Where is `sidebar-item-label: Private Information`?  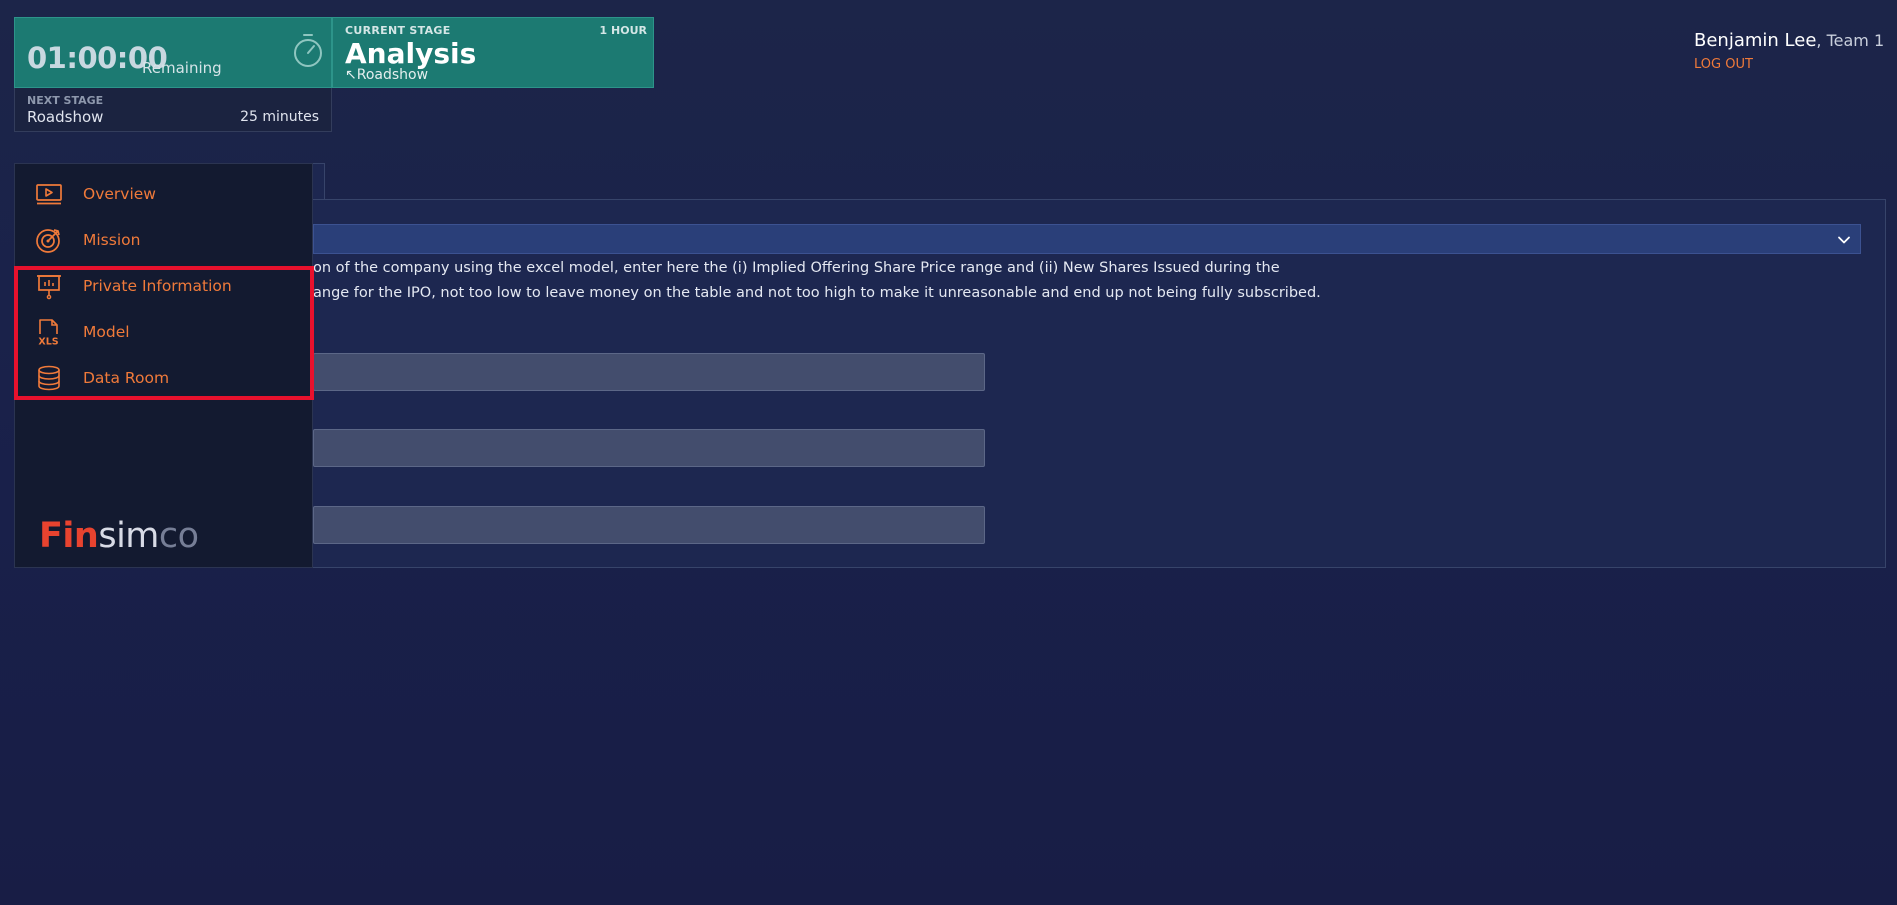 sidebar-item-label: Private Information is located at coordinates (157, 286).